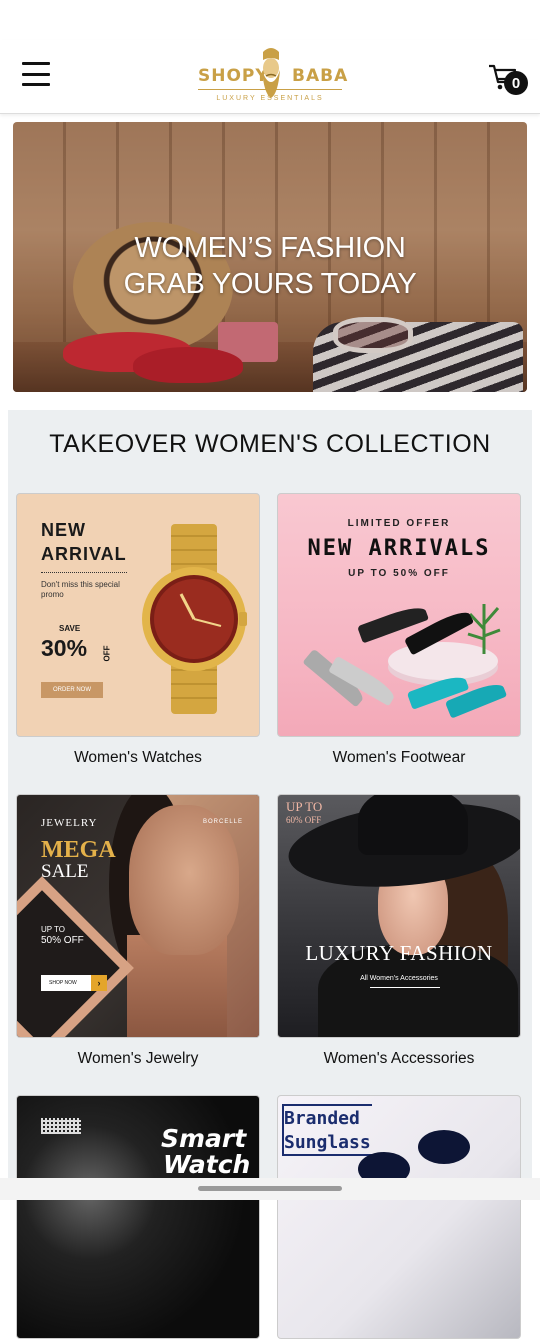 Image resolution: width=540 pixels, height=1339 pixels. Describe the element at coordinates (303, 820) in the screenshot. I see `banner-text: 60% OFF` at that location.